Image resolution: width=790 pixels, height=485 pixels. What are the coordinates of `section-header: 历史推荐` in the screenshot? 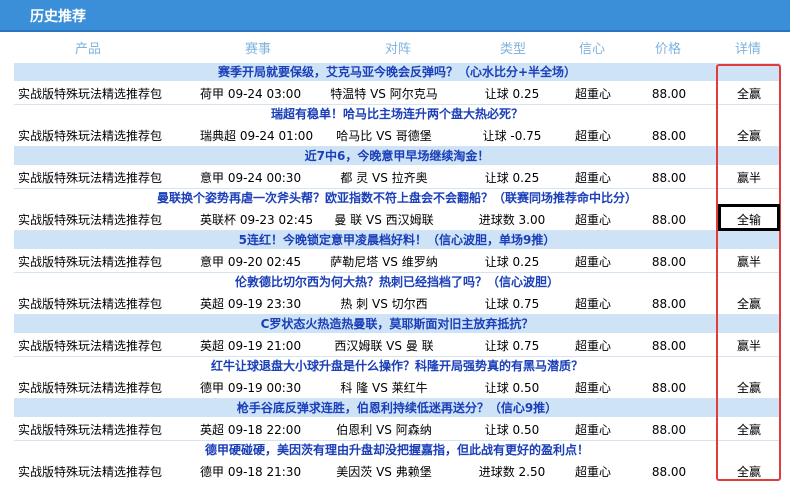 It's located at (395, 16).